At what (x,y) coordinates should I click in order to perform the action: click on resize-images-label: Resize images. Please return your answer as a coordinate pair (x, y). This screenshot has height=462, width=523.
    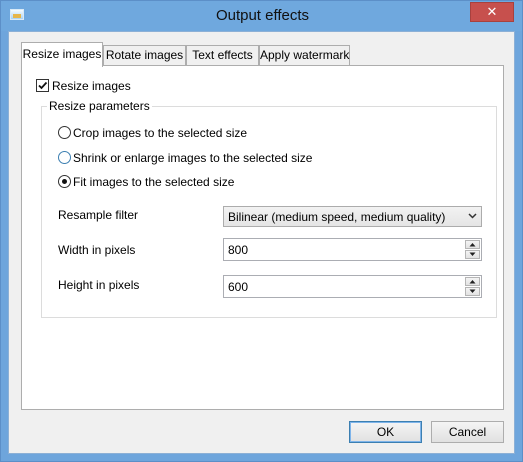
    Looking at the image, I should click on (91, 86).